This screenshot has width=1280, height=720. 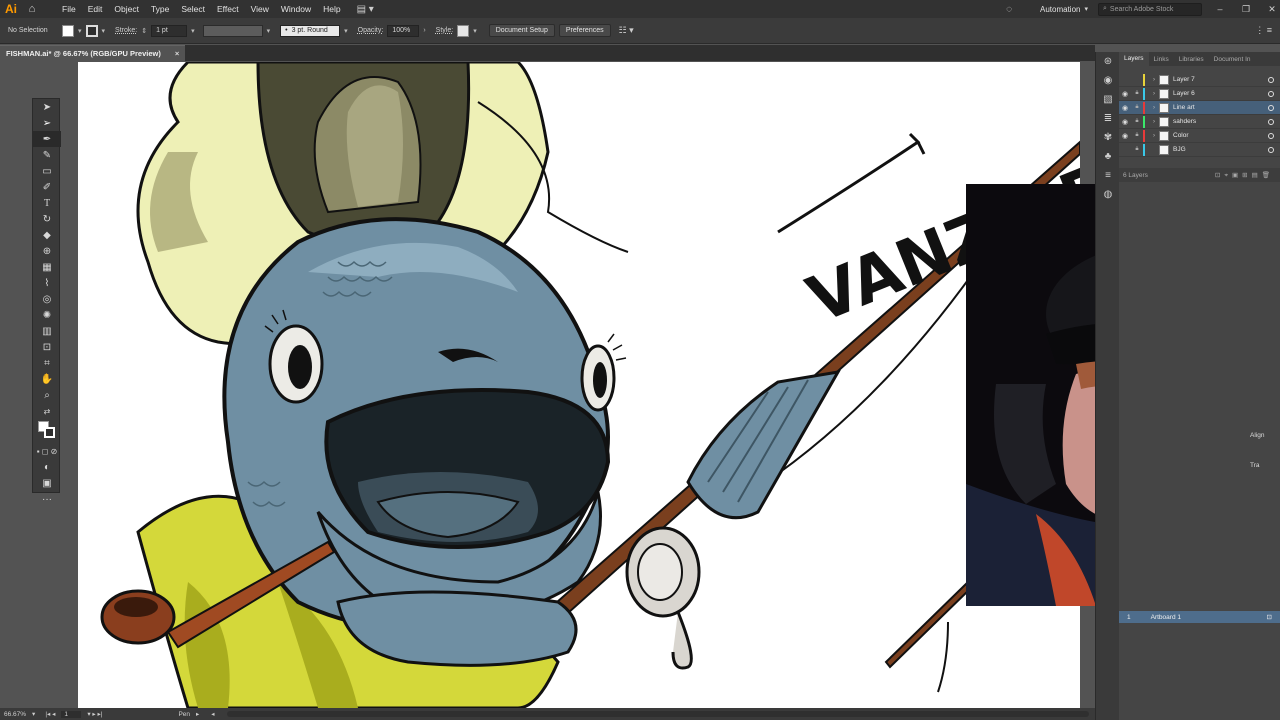 I want to click on zoom-tool-icon: ⌕, so click(x=47, y=395).